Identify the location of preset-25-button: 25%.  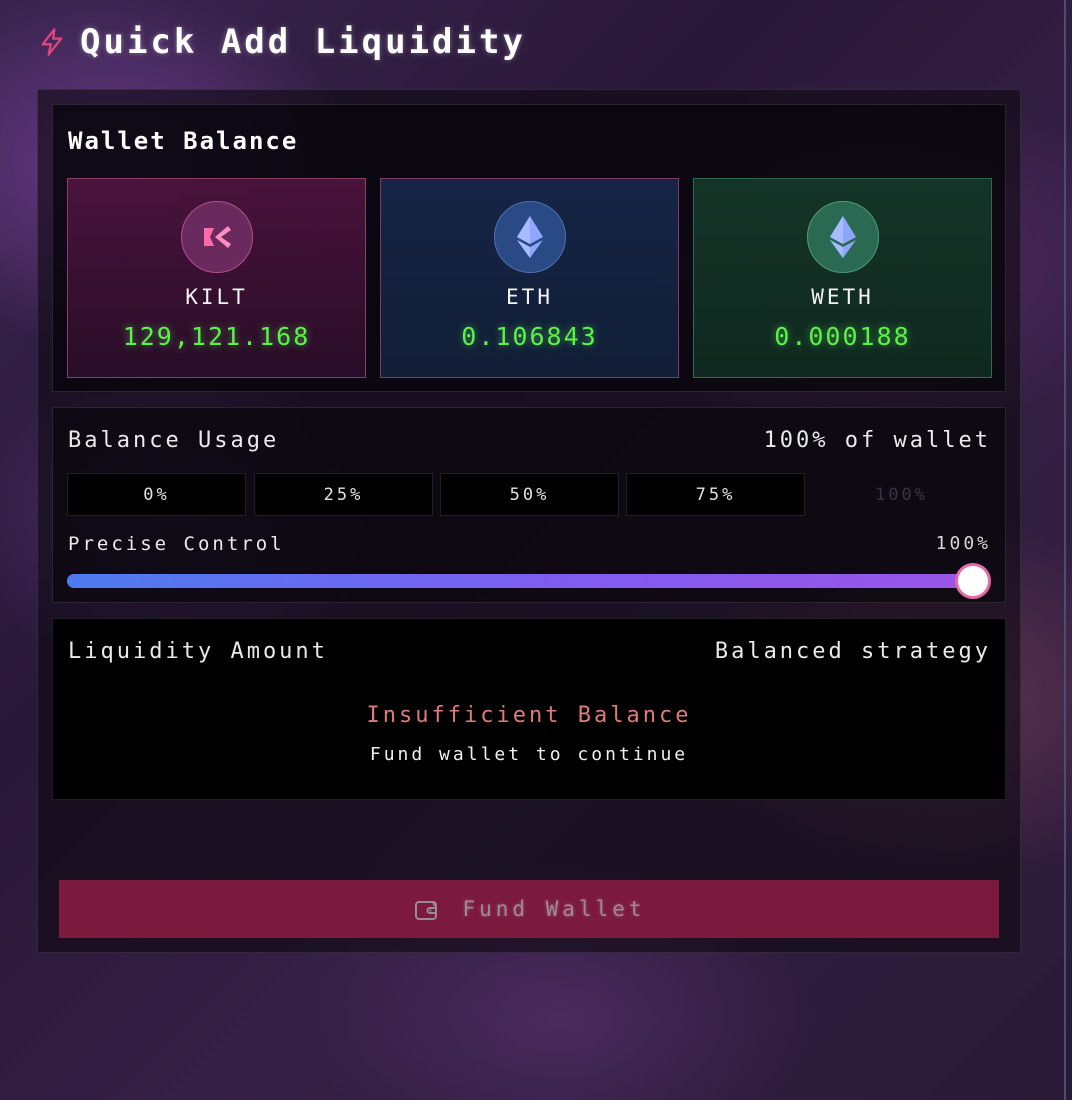
(343, 494).